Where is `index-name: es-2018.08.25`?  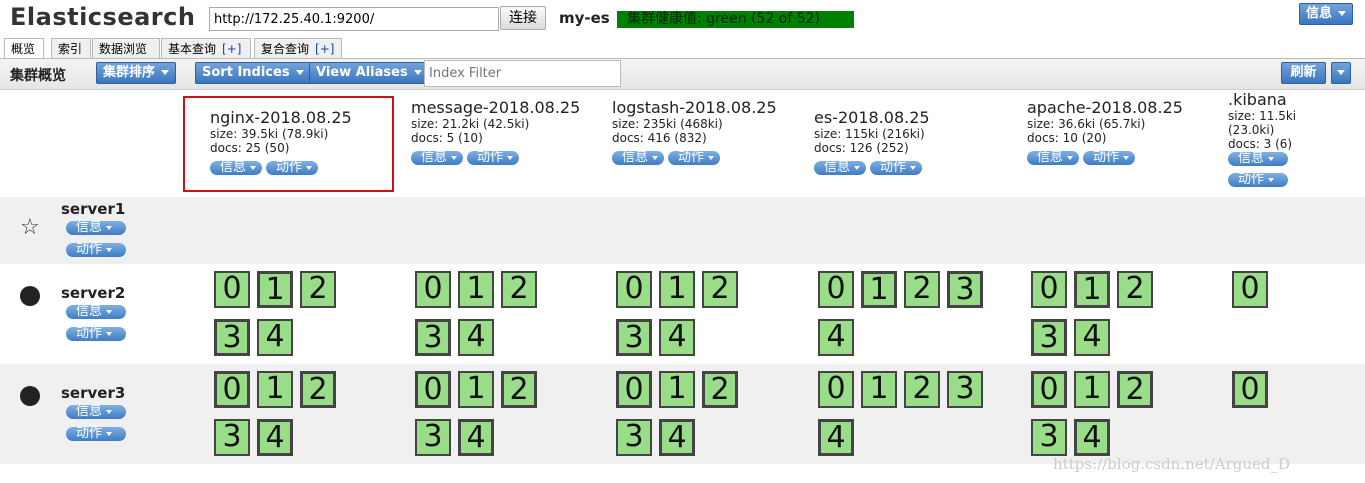 index-name: es-2018.08.25 is located at coordinates (872, 117).